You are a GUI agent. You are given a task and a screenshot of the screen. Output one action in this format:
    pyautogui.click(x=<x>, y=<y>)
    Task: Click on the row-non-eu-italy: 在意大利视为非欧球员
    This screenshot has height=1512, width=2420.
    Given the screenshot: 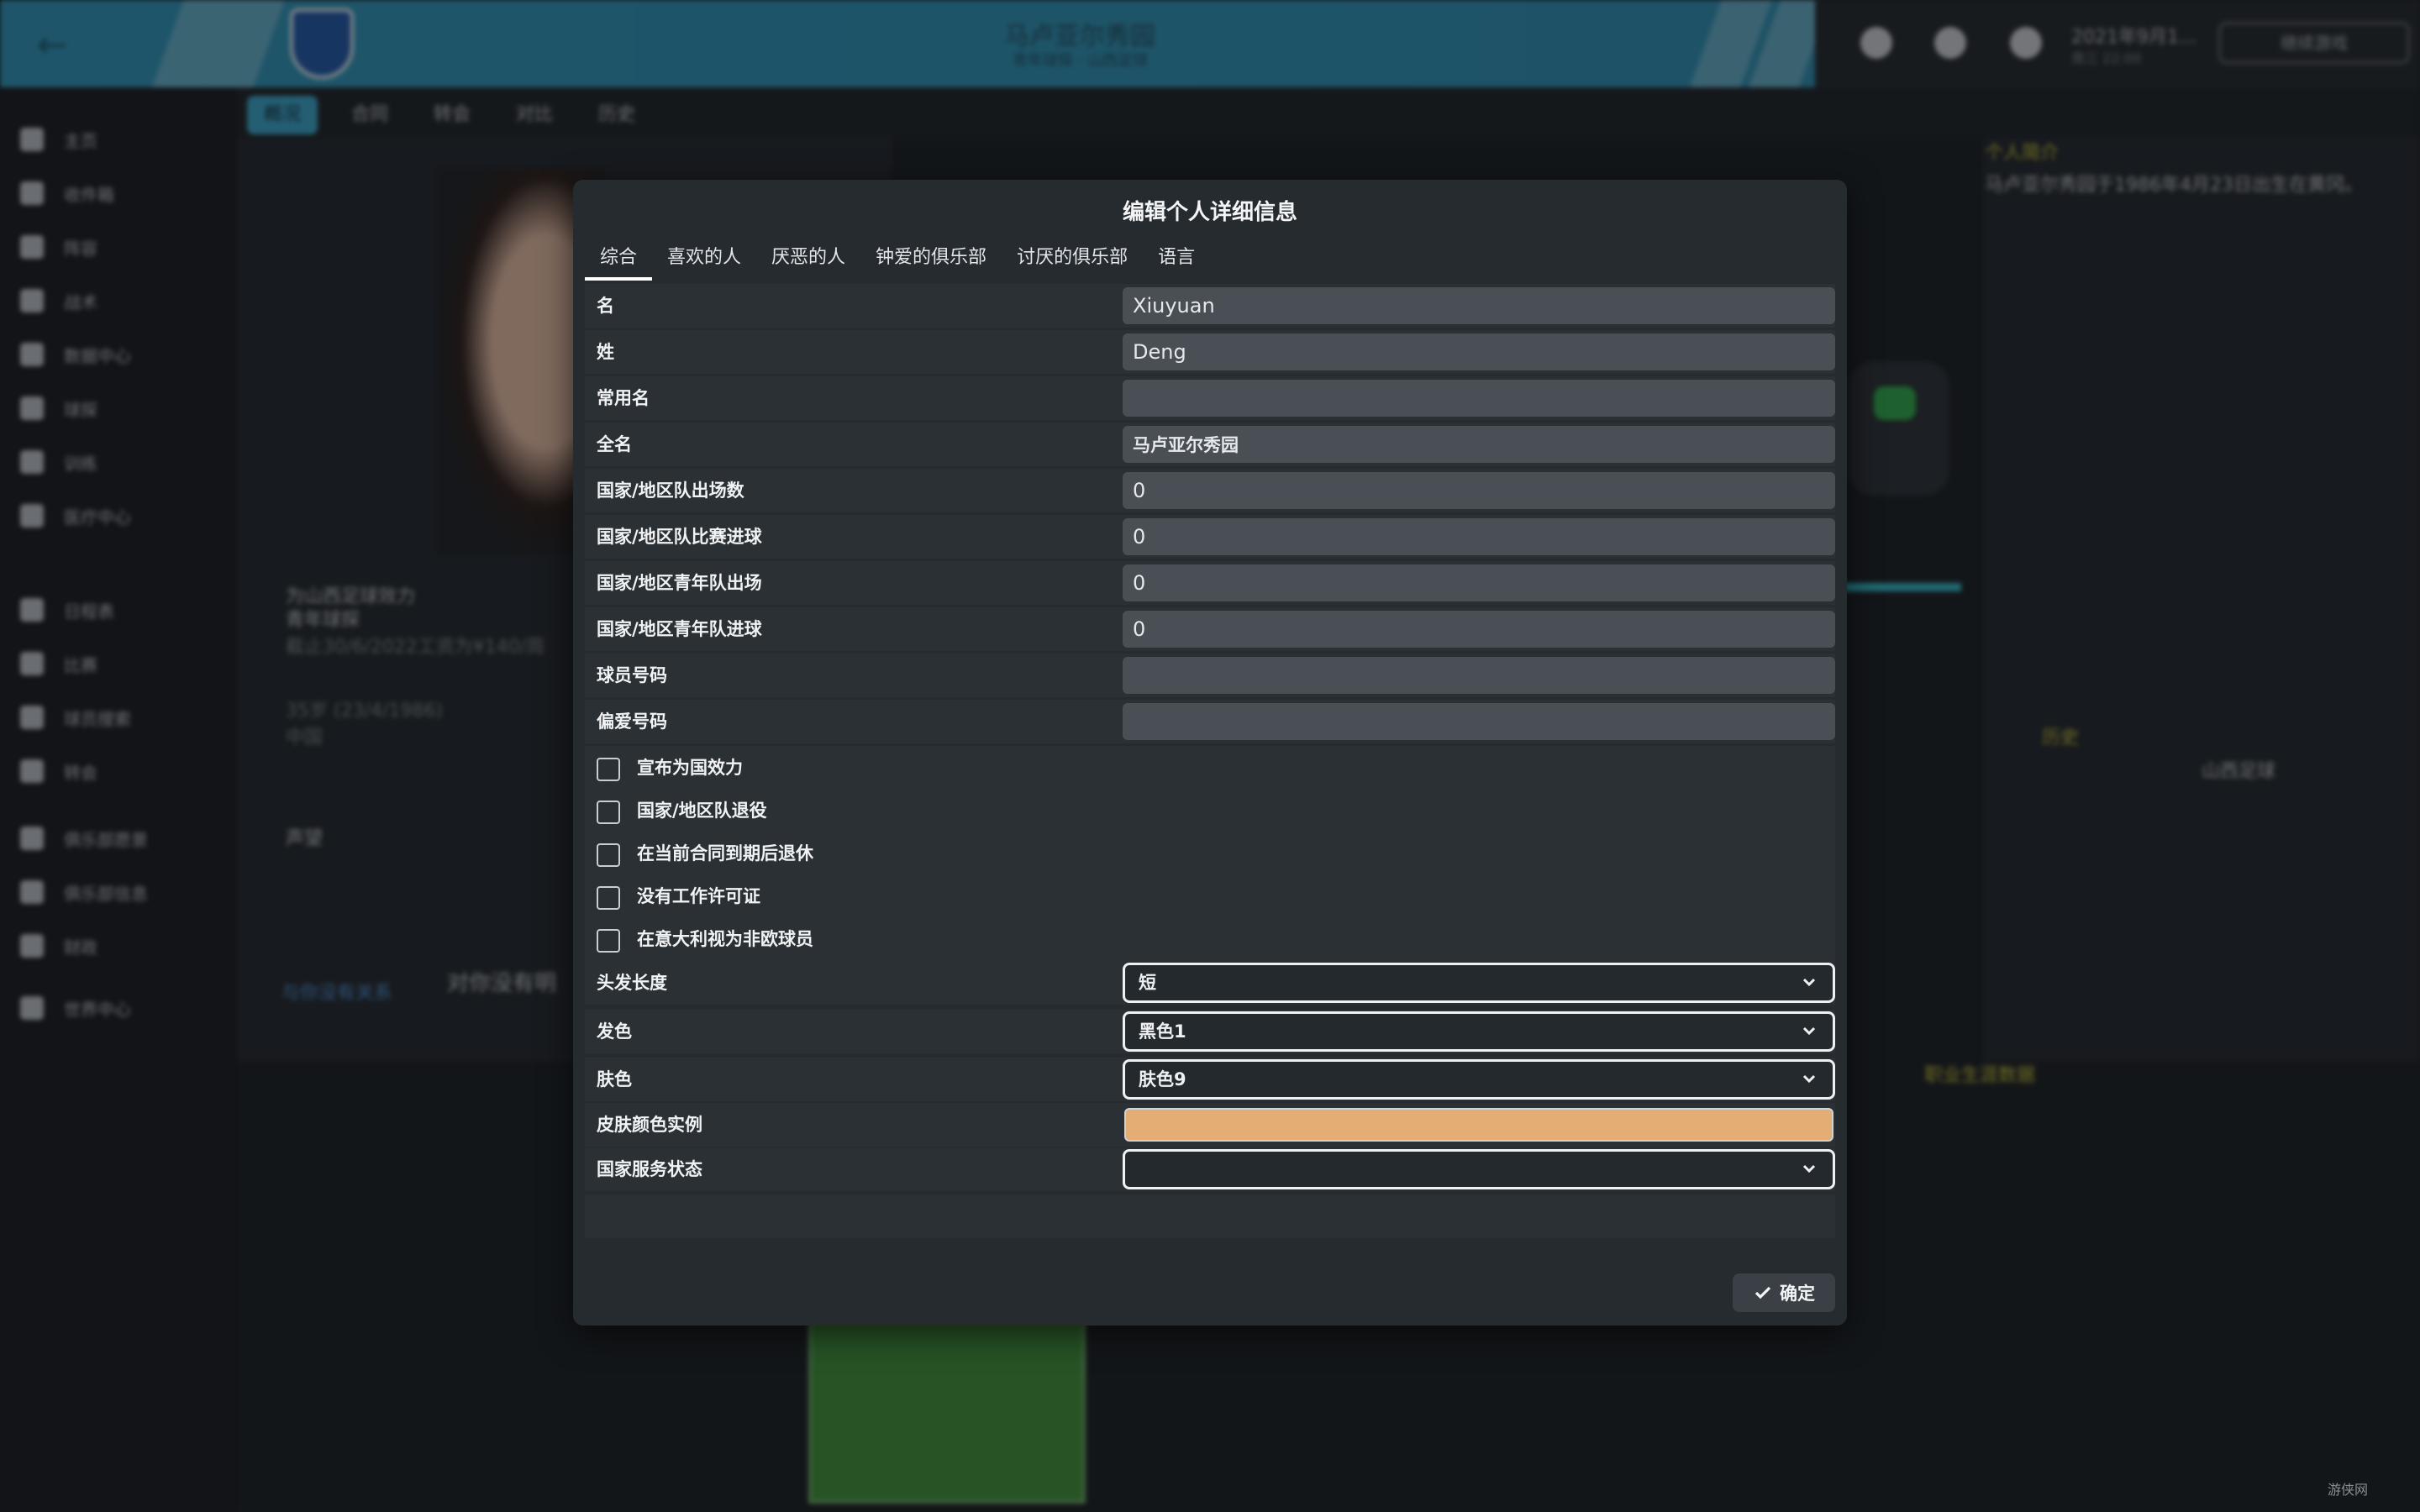 What is the action you would take?
    pyautogui.click(x=1210, y=939)
    